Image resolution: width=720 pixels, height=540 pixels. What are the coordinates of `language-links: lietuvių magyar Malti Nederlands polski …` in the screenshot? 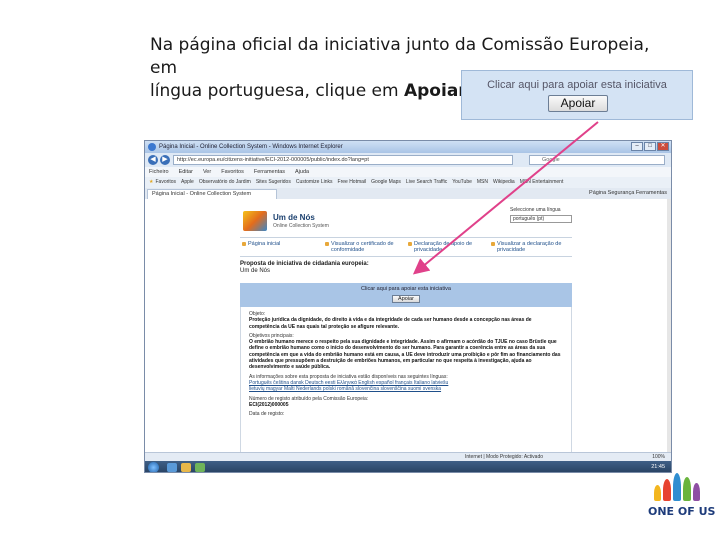 It's located at (406, 389).